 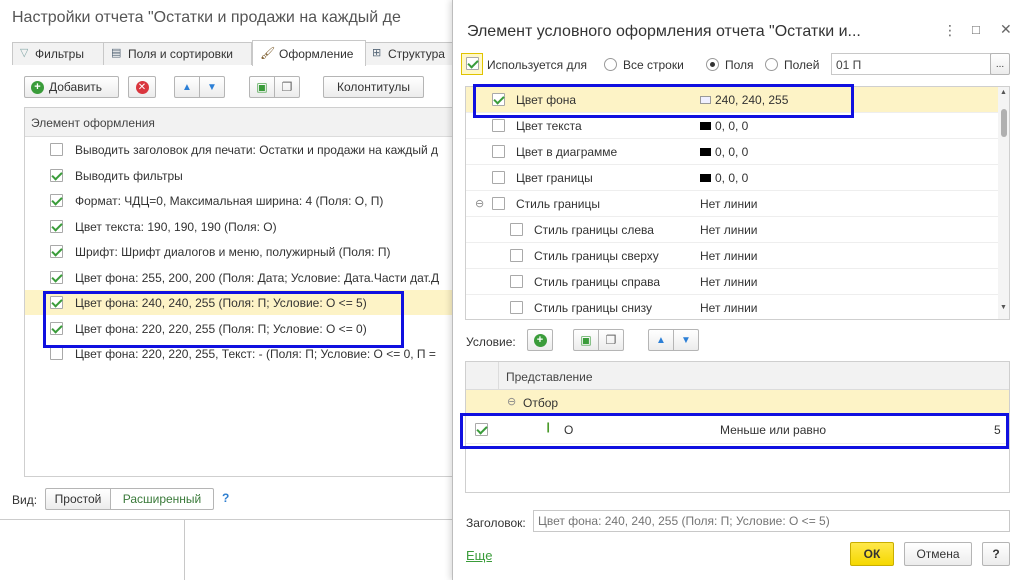 I want to click on property-name: Стиль границы, so click(x=558, y=204).